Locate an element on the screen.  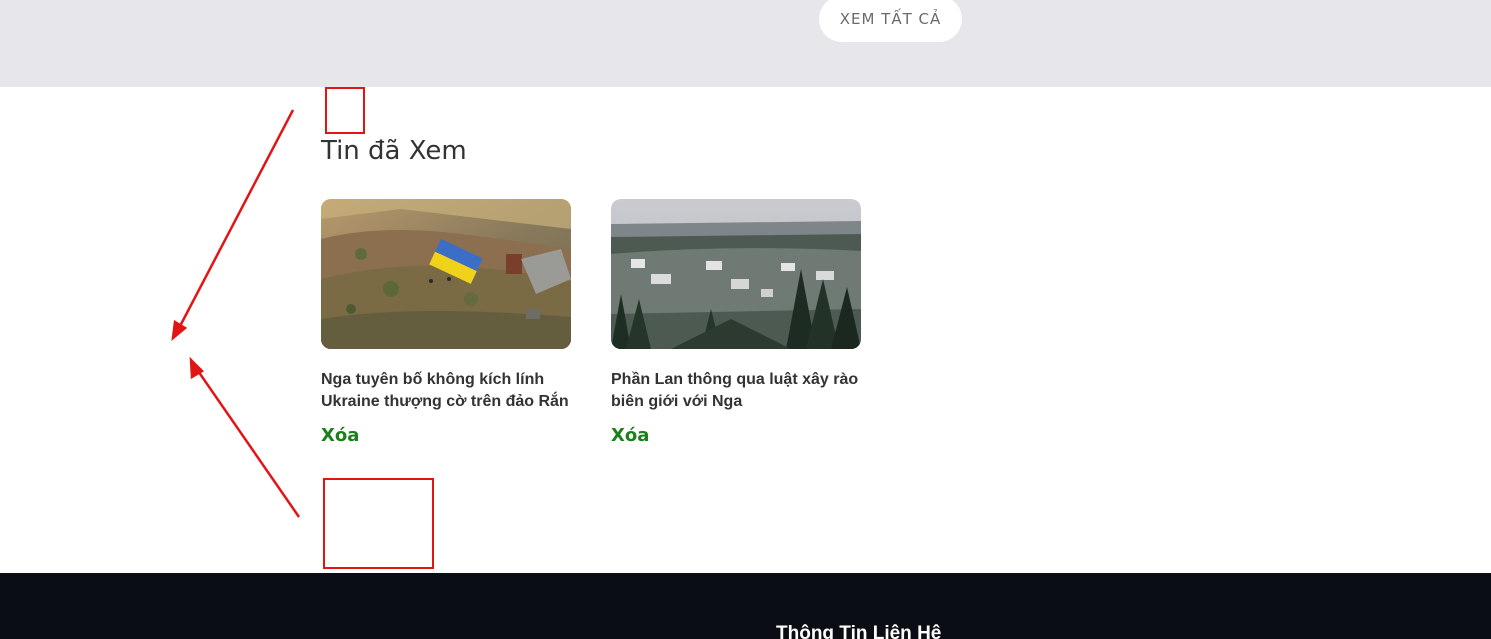
finland-winter-town-image is located at coordinates (736, 274).